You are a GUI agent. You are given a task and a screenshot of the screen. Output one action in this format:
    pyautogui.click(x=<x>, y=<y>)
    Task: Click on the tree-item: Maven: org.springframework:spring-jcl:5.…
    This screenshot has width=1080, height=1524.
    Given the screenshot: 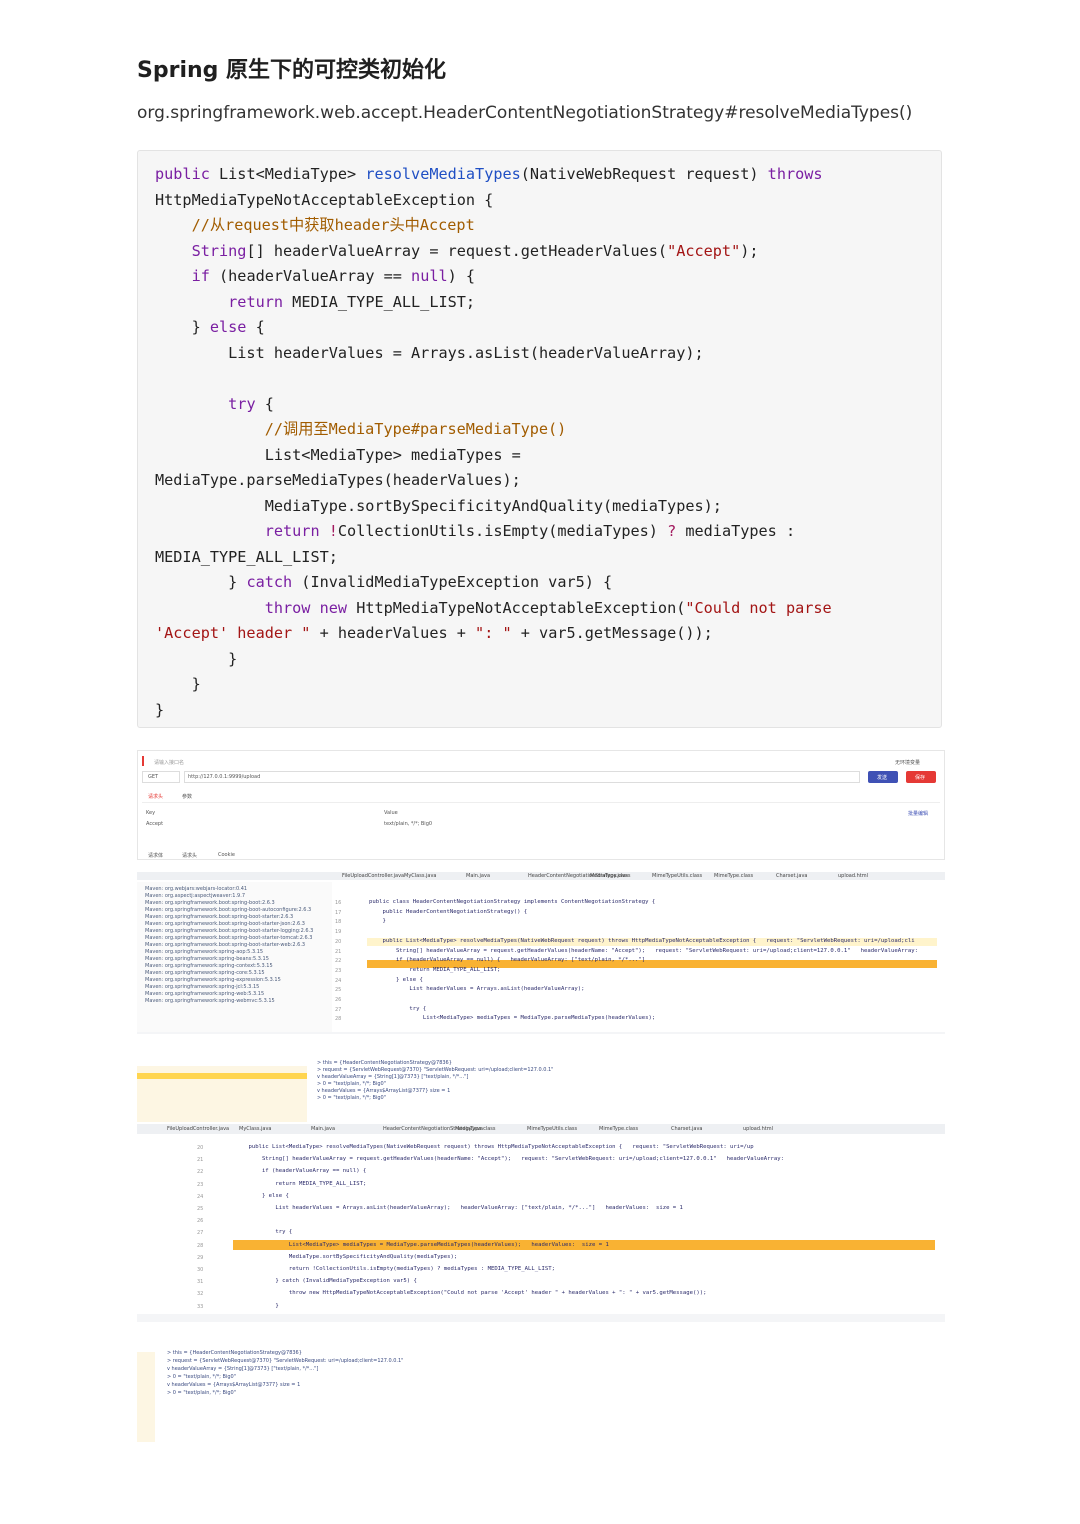 What is the action you would take?
    pyautogui.click(x=202, y=987)
    